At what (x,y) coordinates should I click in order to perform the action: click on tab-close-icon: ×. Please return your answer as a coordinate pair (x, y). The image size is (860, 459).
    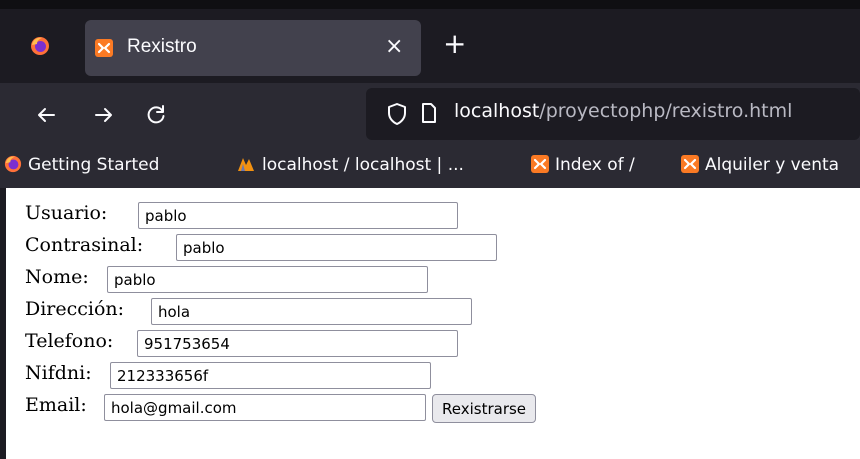
    Looking at the image, I should click on (394, 47).